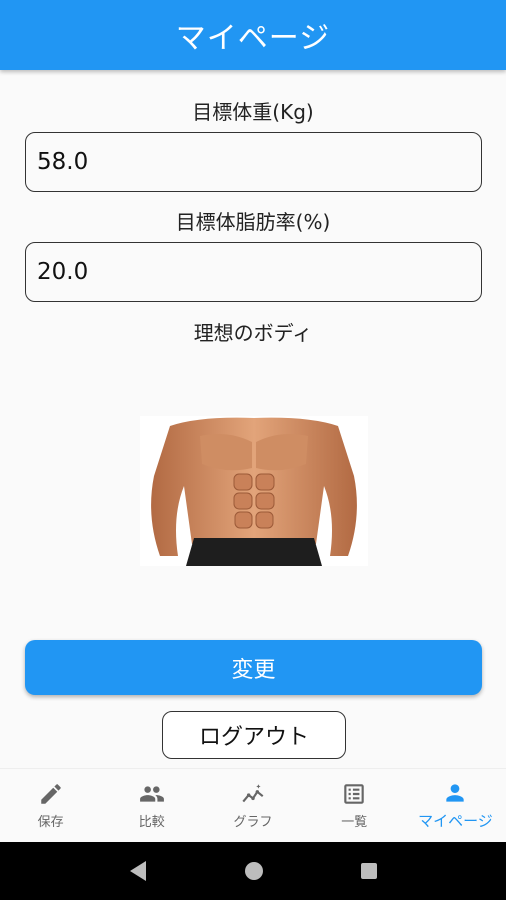 The width and height of the screenshot is (506, 900). What do you see at coordinates (455, 793) in the screenshot?
I see `person-icon` at bounding box center [455, 793].